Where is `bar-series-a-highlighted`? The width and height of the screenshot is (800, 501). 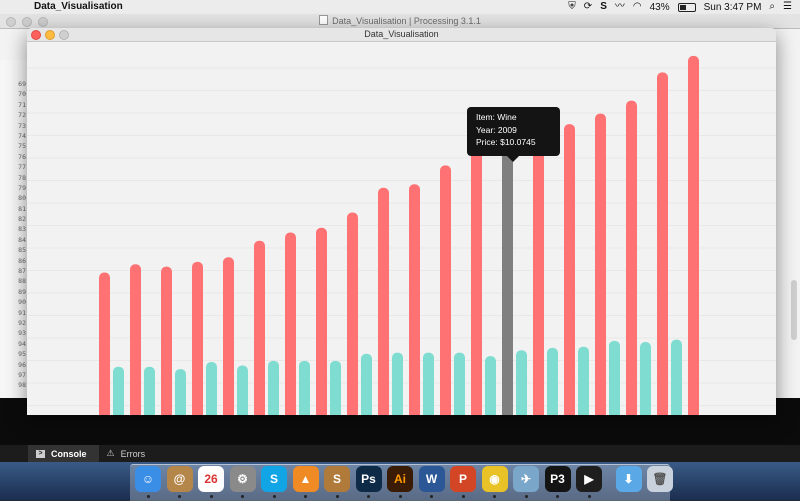
bar-series-a-highlighted is located at coordinates (507, 267).